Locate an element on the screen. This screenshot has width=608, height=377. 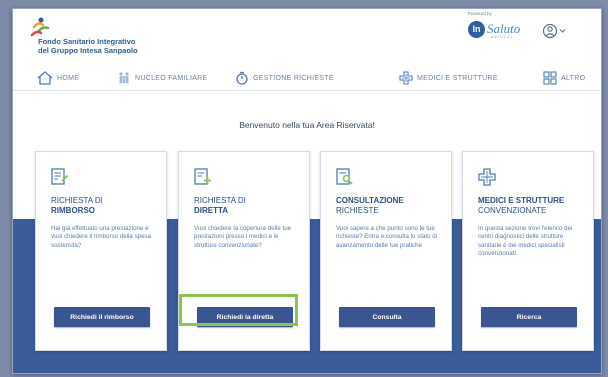
nav-home: HOME is located at coordinates (58, 78).